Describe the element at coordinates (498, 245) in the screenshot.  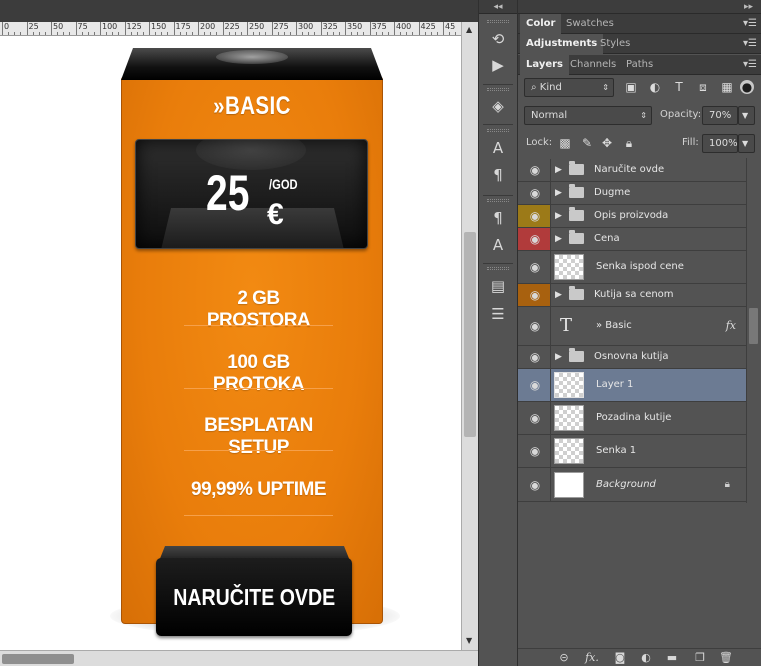
I see `paragraph-style-icon: A` at that location.